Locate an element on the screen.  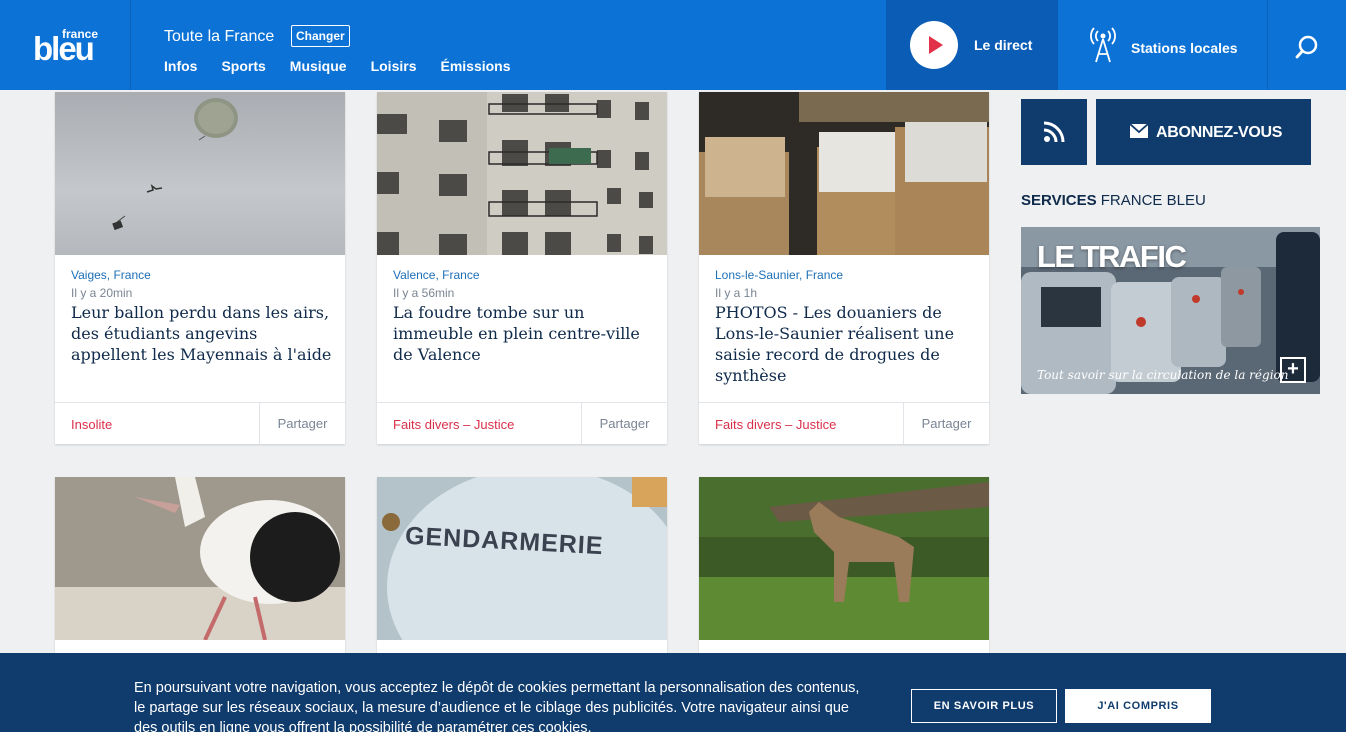
article-image-drugs is located at coordinates (844, 173).